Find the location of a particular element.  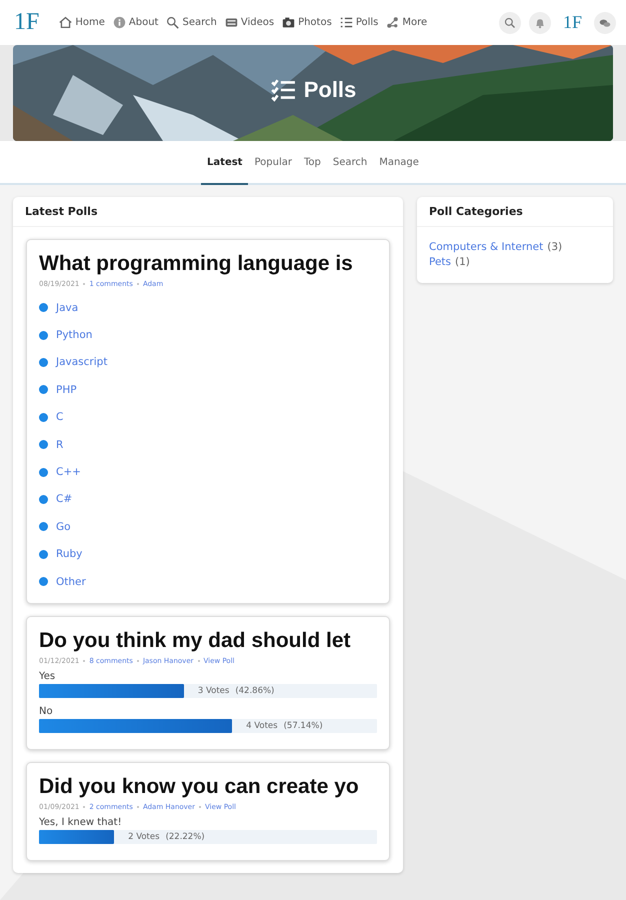

tab: Popular is located at coordinates (273, 163).